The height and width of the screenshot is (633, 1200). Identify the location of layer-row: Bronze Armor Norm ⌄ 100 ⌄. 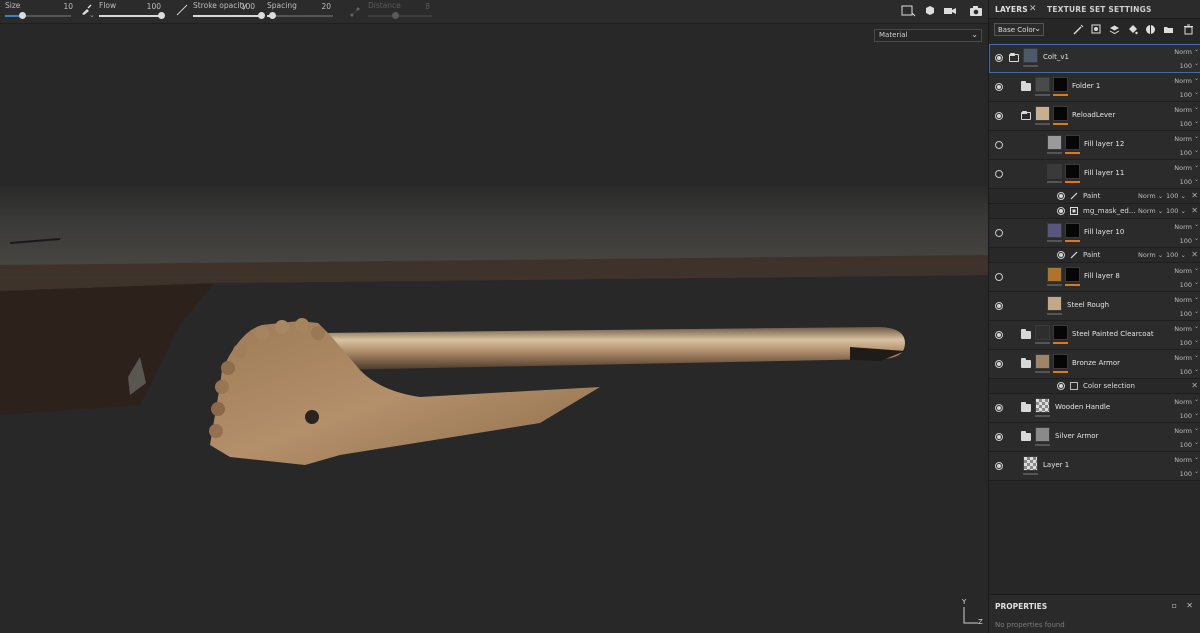
(1094, 364).